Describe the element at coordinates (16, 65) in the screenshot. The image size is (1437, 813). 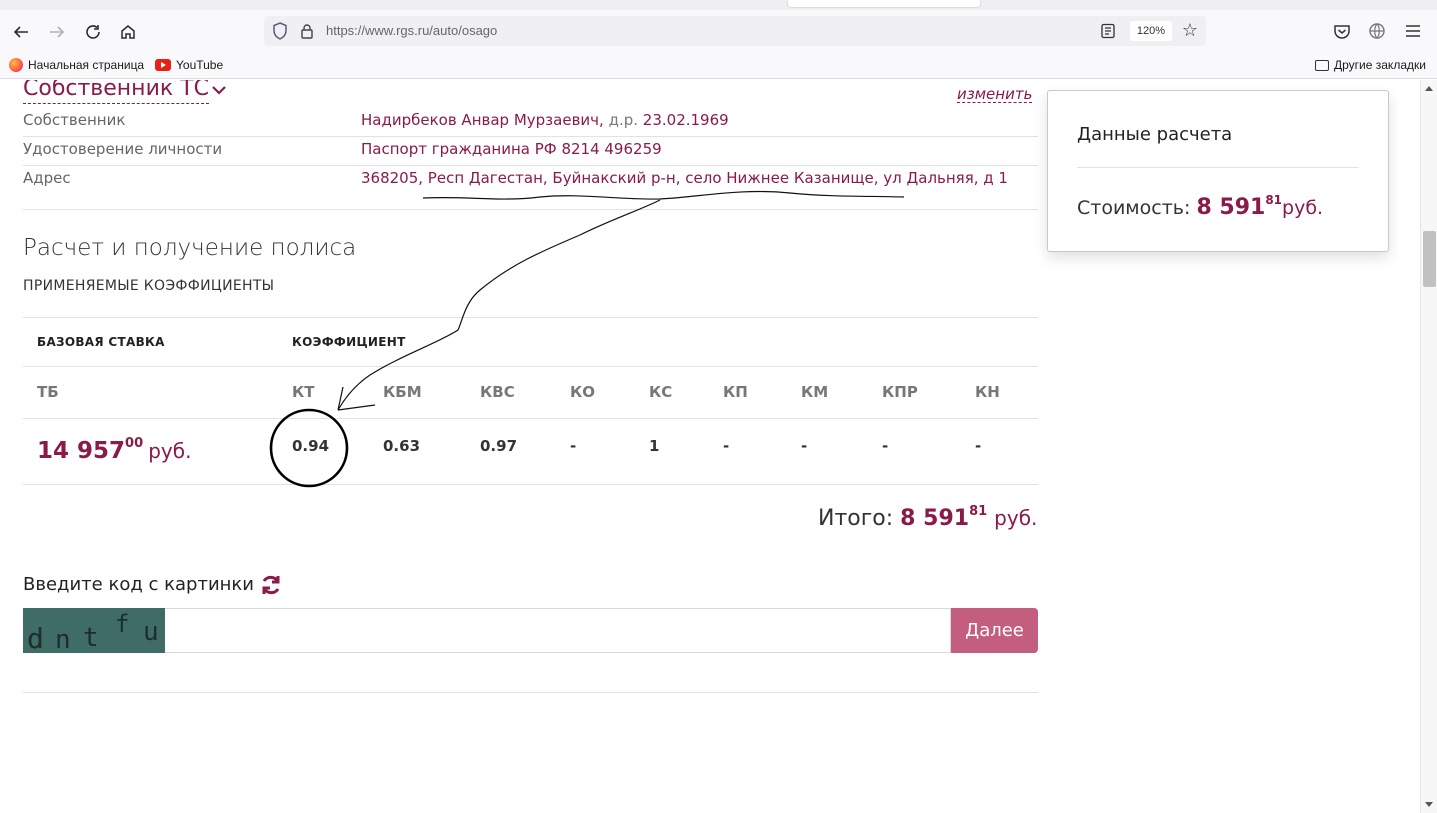
I see `firefox-icon` at that location.